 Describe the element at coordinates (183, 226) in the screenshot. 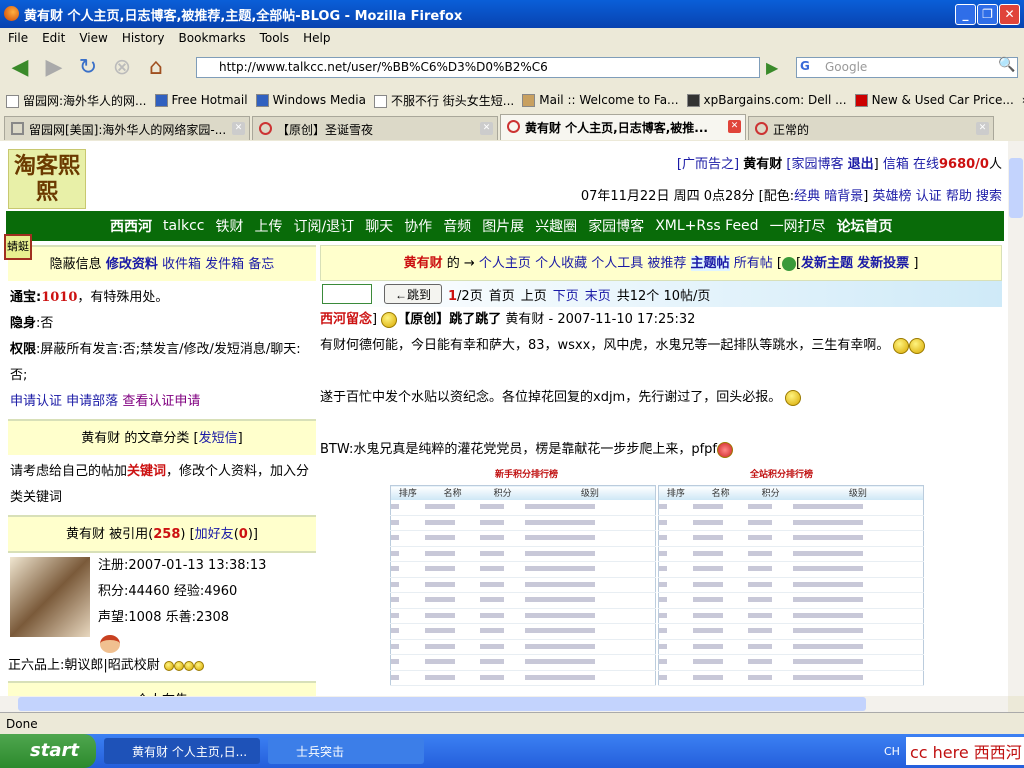

I see `nav-item: talkcc` at that location.